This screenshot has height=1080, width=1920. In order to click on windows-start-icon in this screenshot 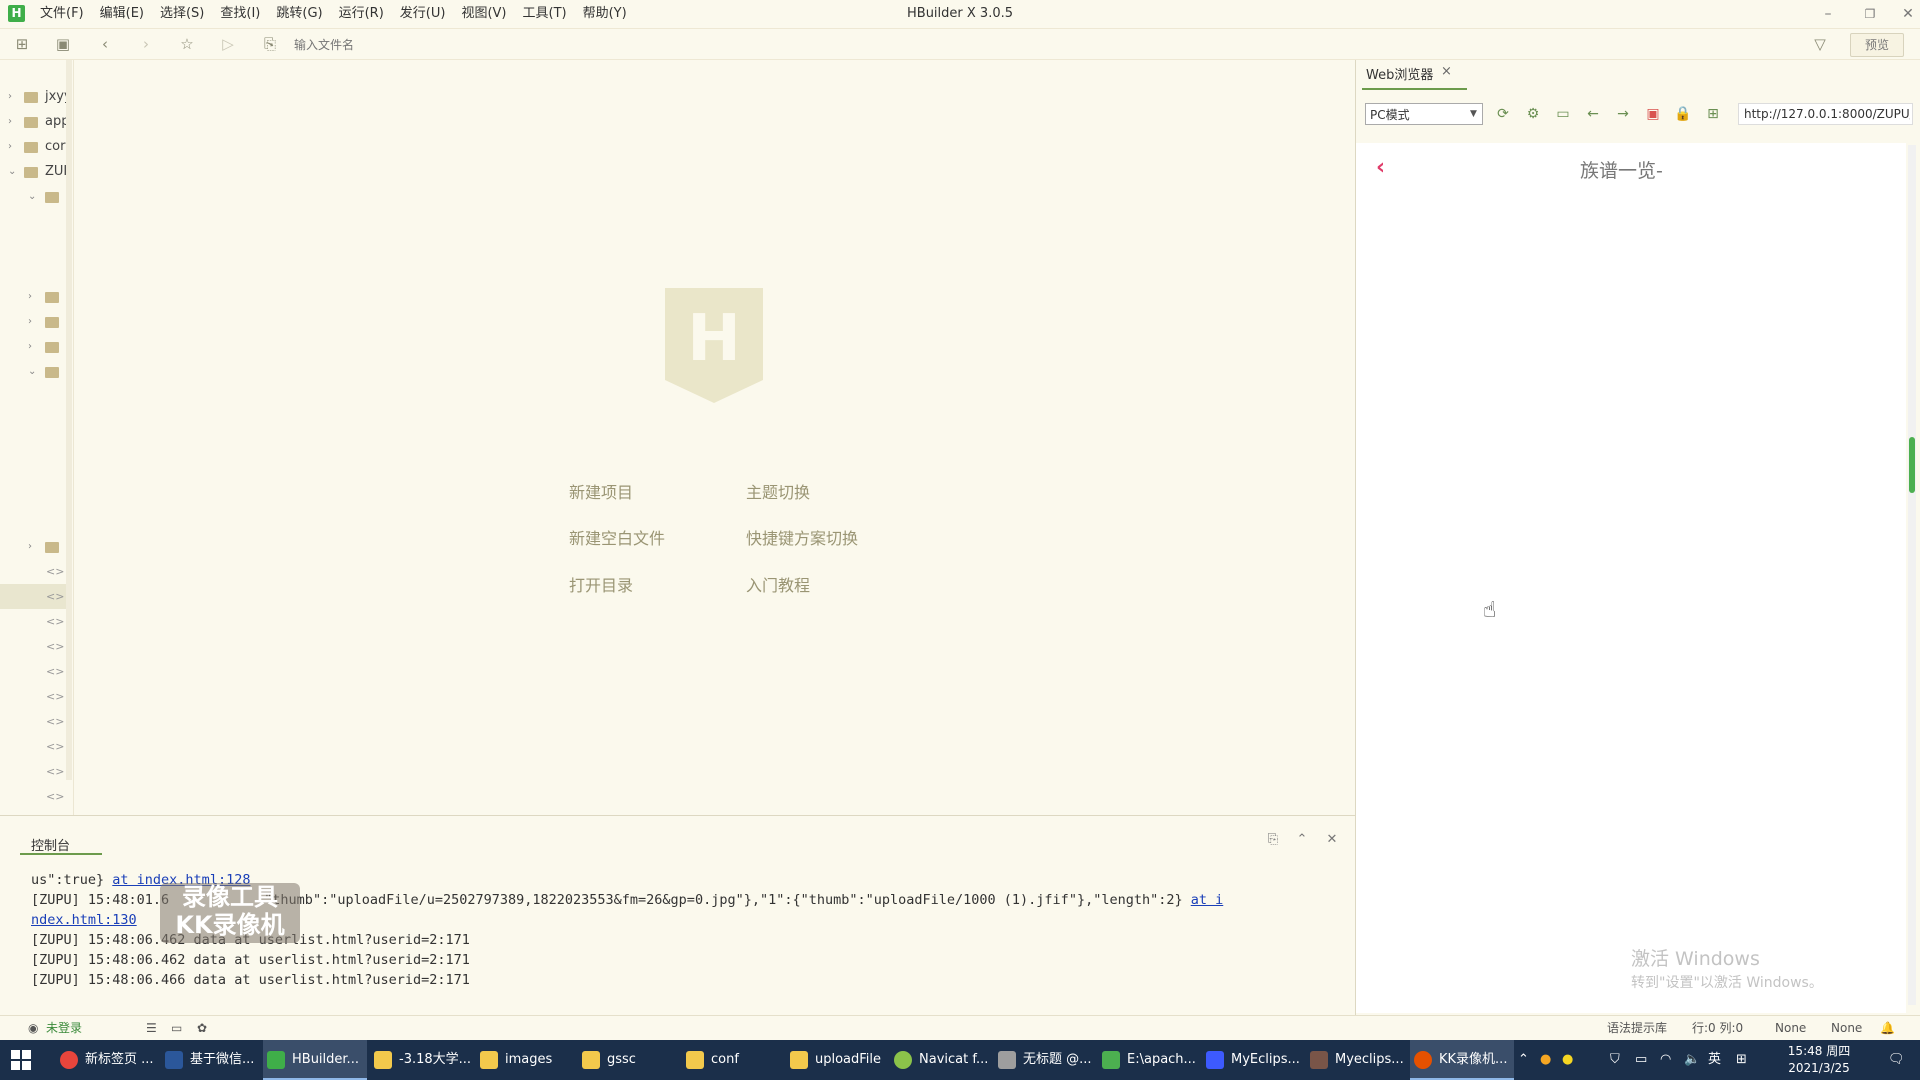, I will do `click(21, 1060)`.